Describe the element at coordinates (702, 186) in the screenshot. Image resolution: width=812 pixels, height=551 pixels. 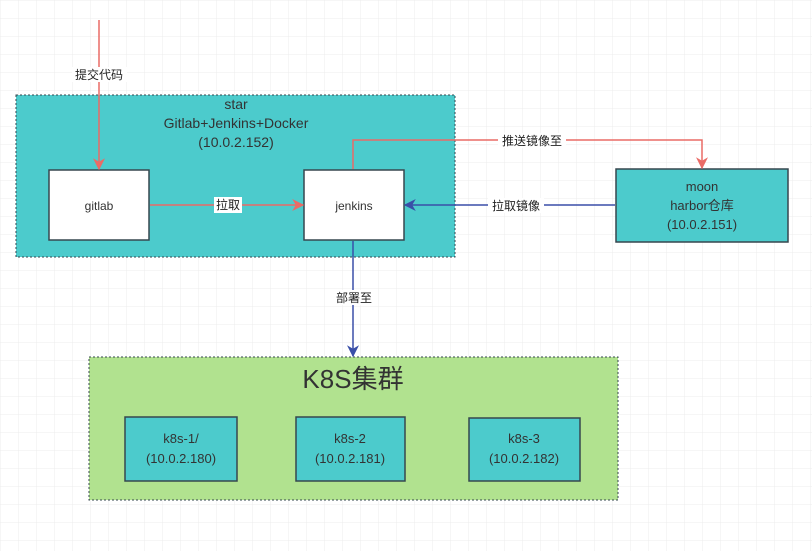
I see `moon-name: moon` at that location.